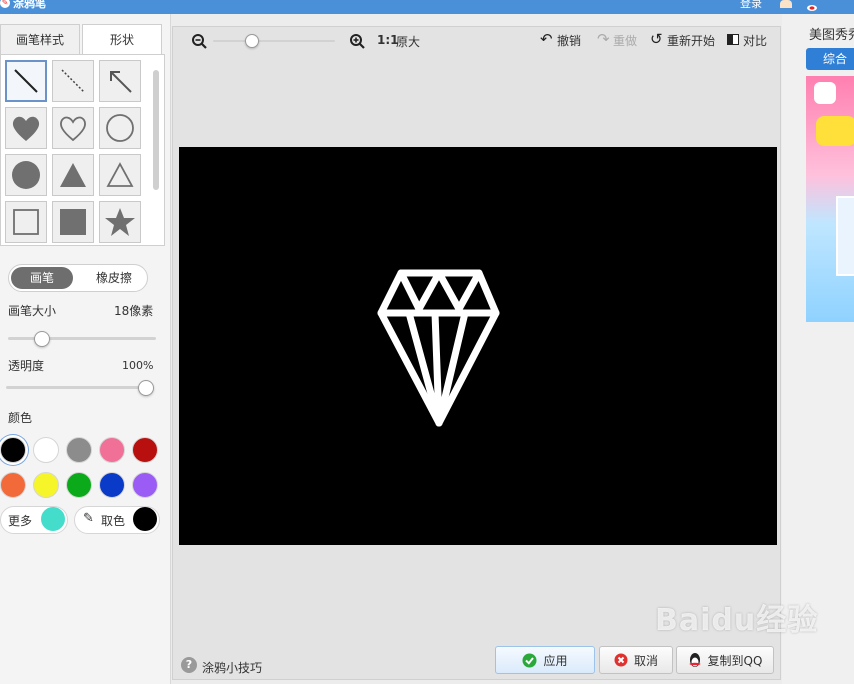  I want to click on star-icon, so click(120, 222).